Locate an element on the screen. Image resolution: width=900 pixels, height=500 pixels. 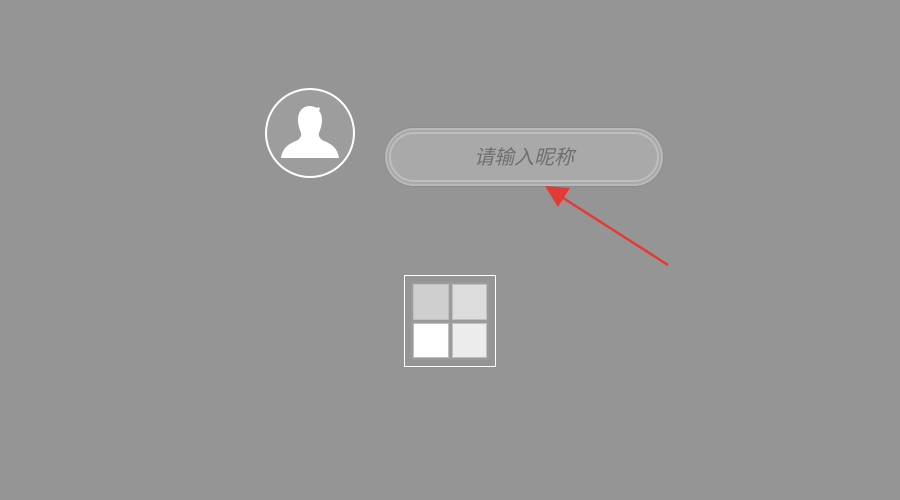
grid-squares-icon is located at coordinates (450, 321).